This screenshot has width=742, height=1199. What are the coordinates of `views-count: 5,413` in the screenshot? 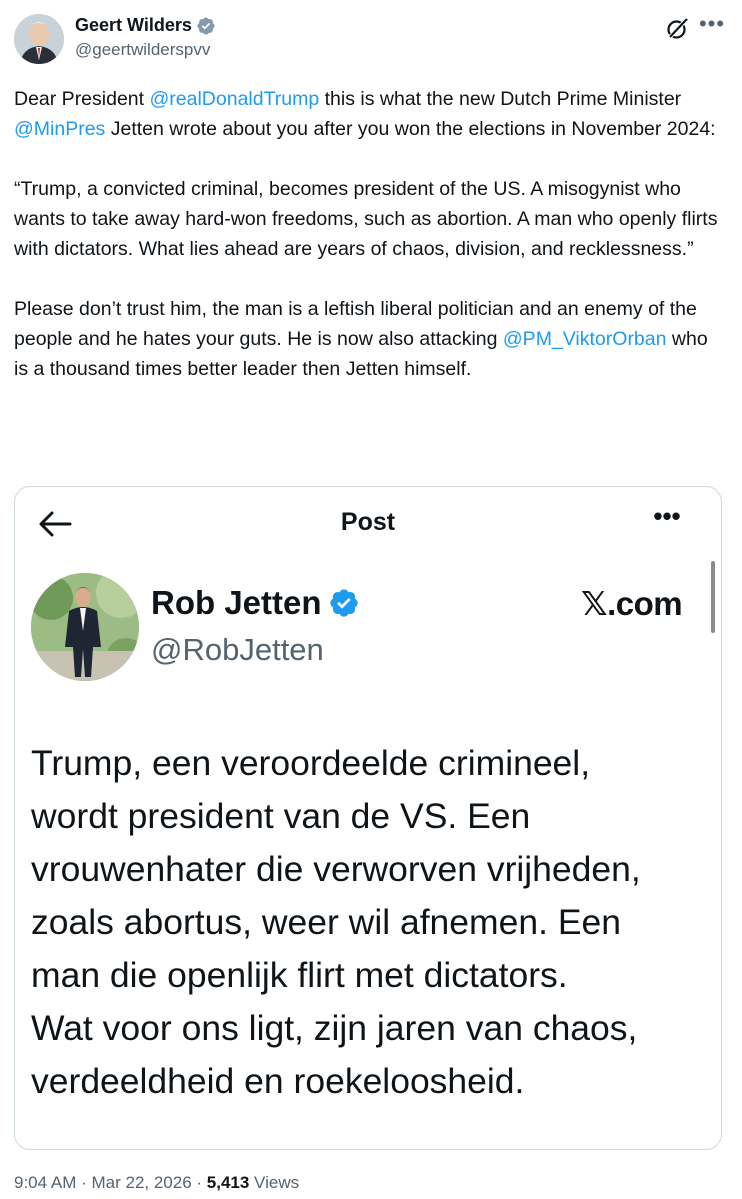 It's located at (228, 1182).